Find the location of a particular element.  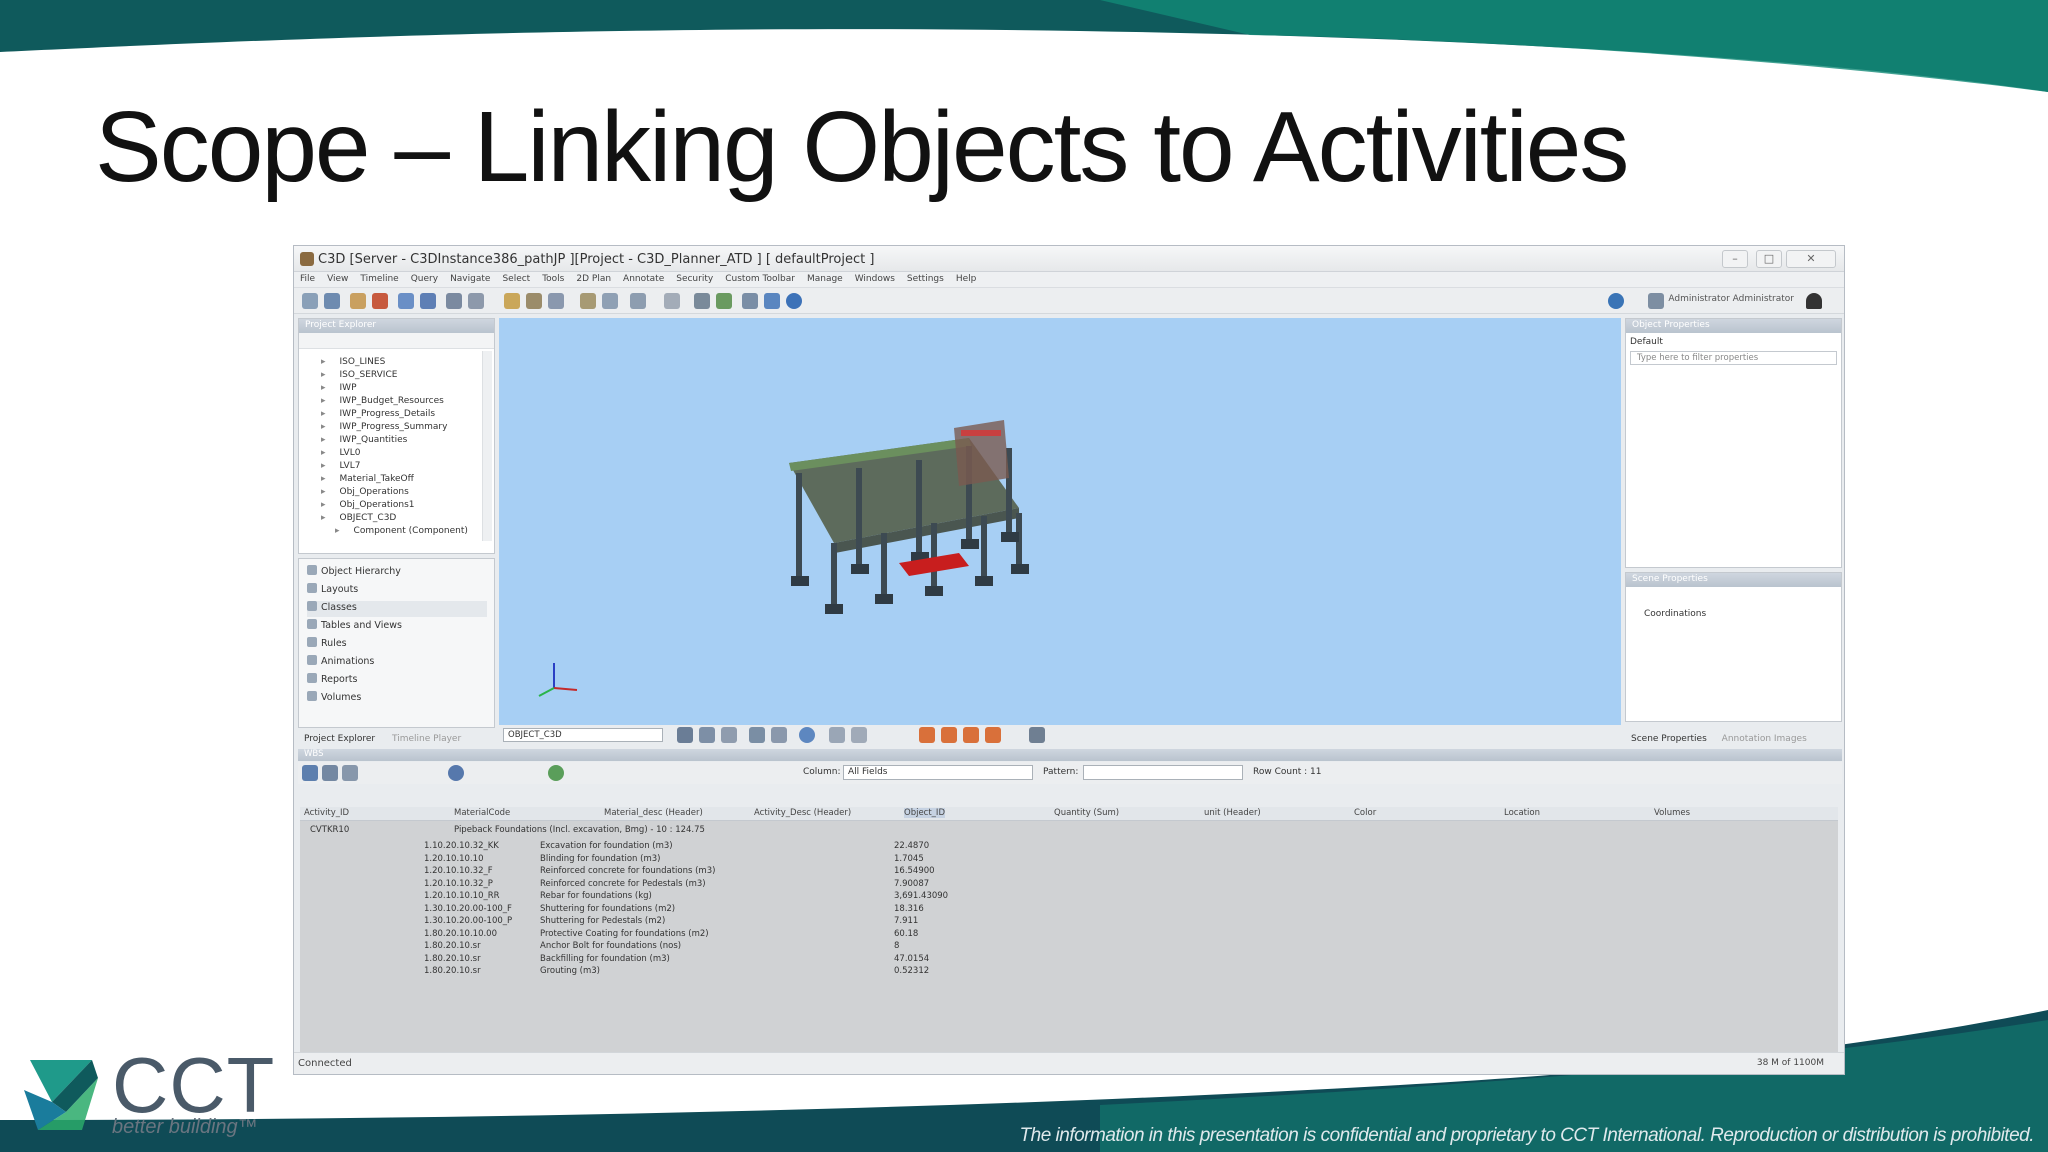

row-quantity: 8 is located at coordinates (896, 946).